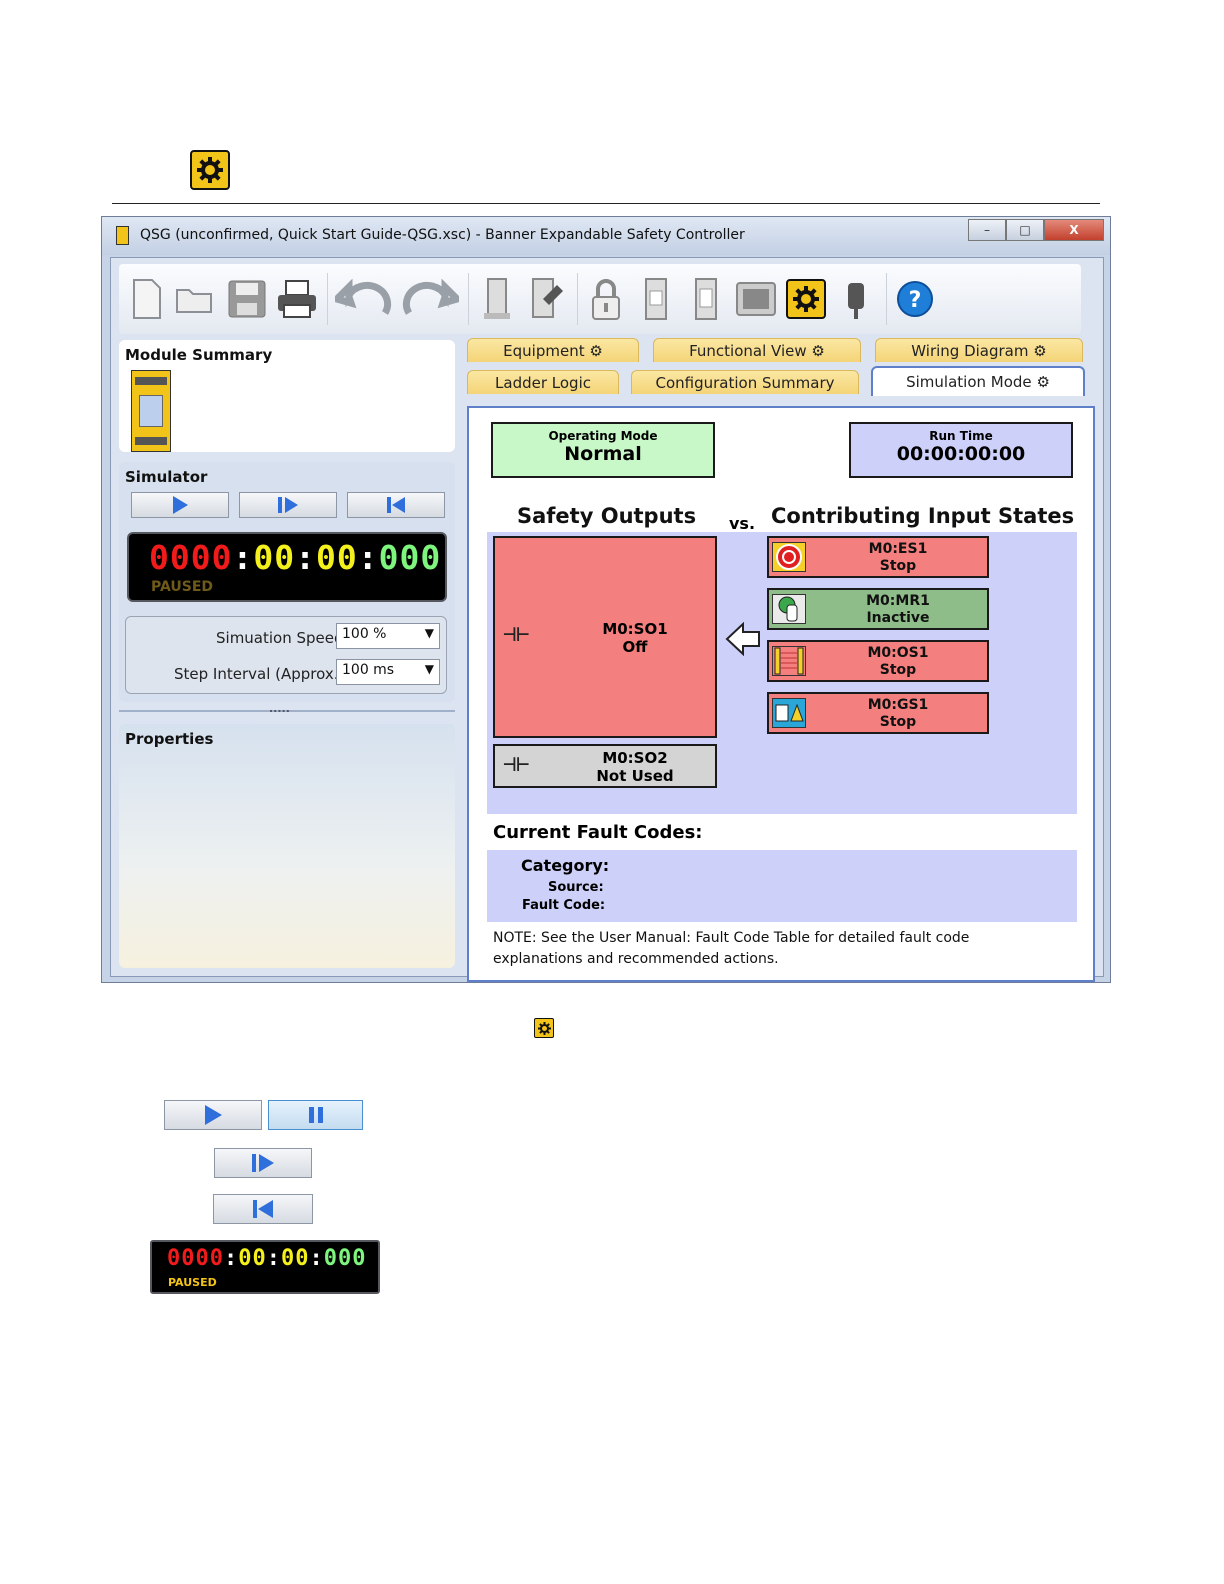 Image resolution: width=1224 pixels, height=1584 pixels. What do you see at coordinates (199, 355) in the screenshot?
I see `module-summary-title: Module Summary` at bounding box center [199, 355].